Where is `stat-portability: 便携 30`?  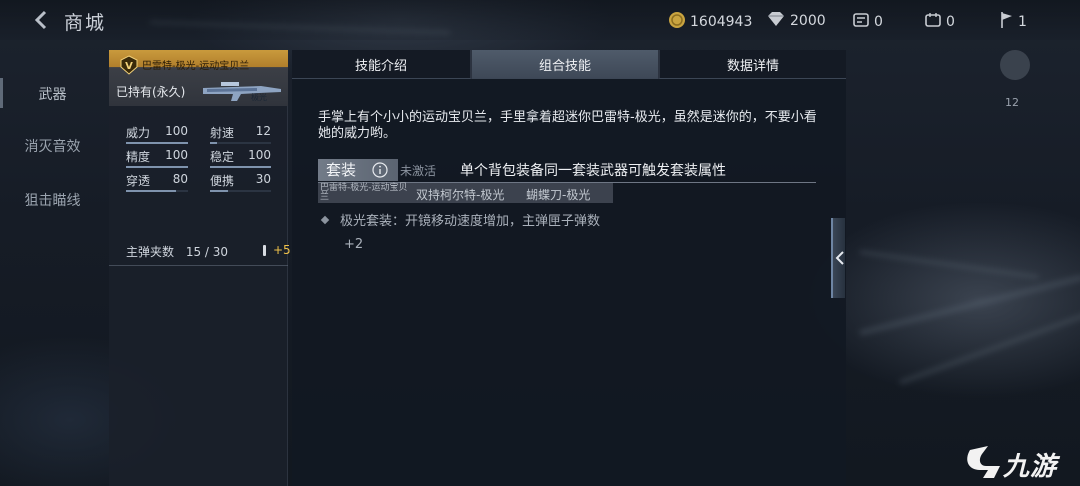 stat-portability: 便携 30 is located at coordinates (240, 182).